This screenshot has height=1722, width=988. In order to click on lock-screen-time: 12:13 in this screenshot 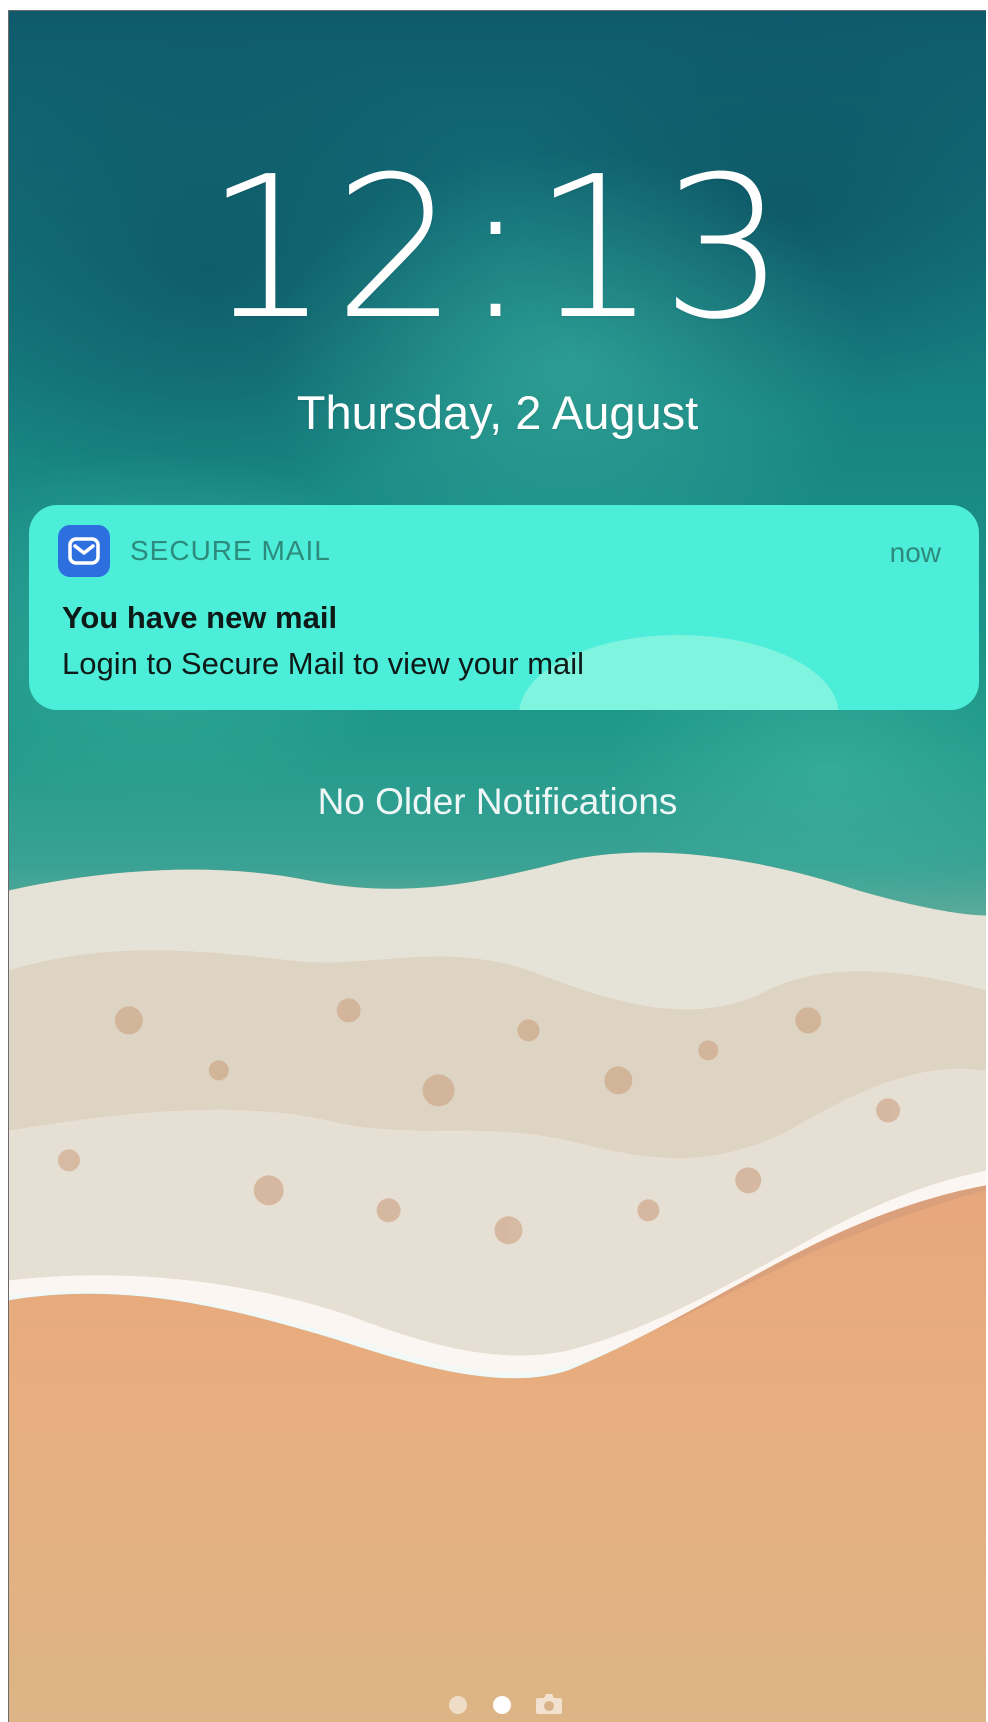, I will do `click(497, 249)`.